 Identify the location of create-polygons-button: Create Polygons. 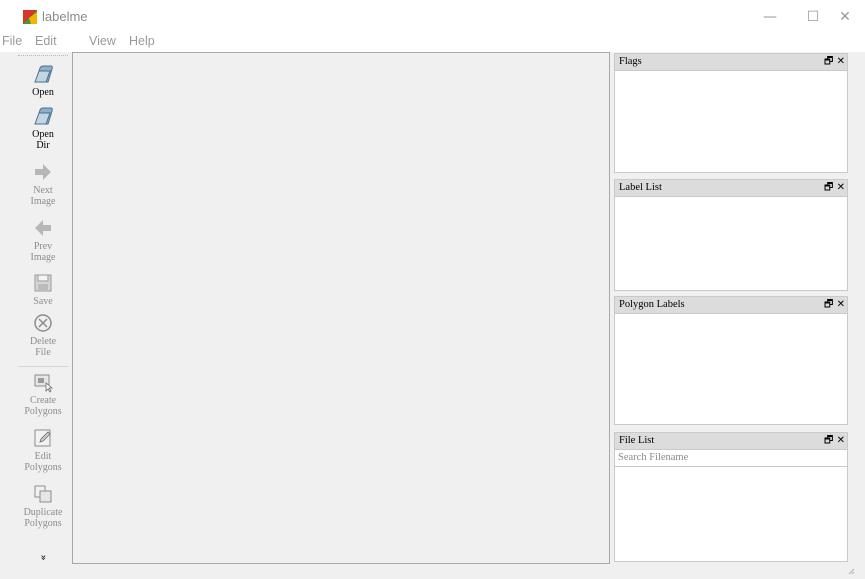
(43, 394).